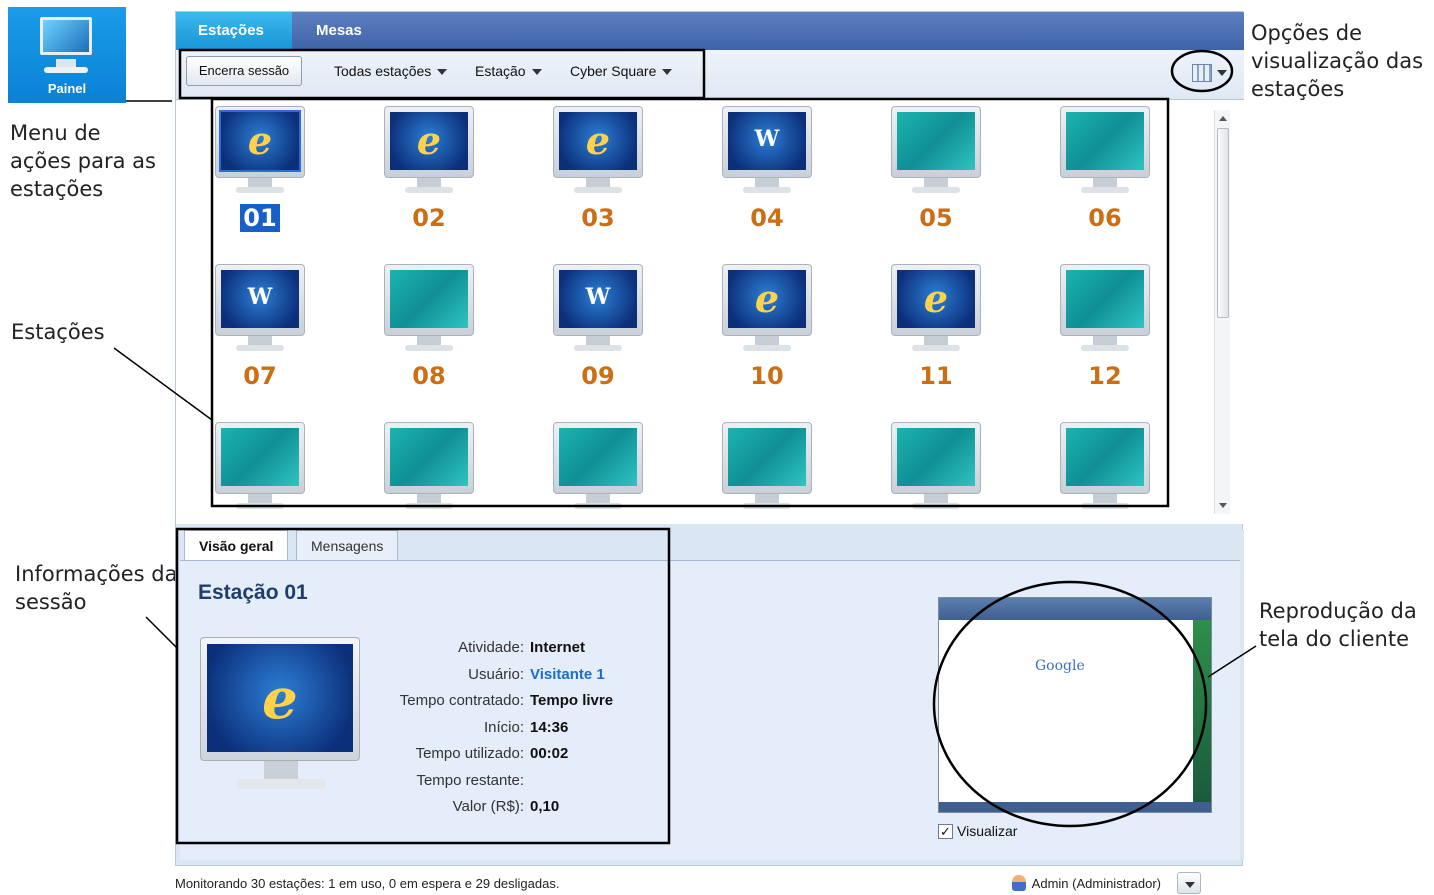  Describe the element at coordinates (710, 31) in the screenshot. I see `main-tabbar: Estações Mesas` at that location.